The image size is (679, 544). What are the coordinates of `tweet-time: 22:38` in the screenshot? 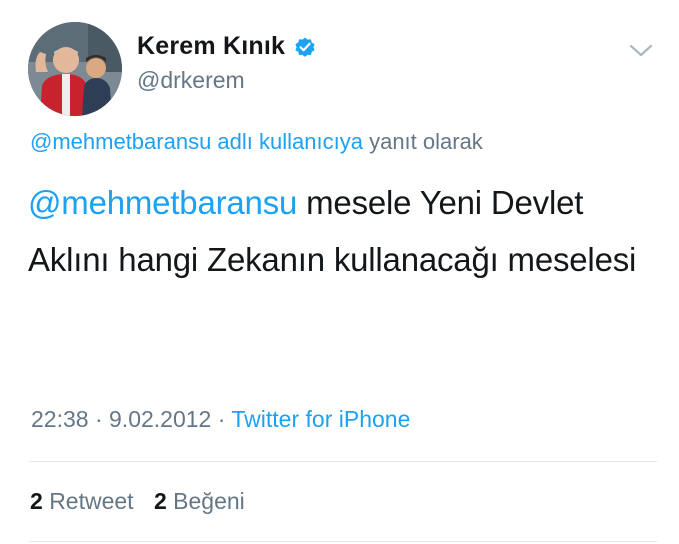 It's located at (60, 419).